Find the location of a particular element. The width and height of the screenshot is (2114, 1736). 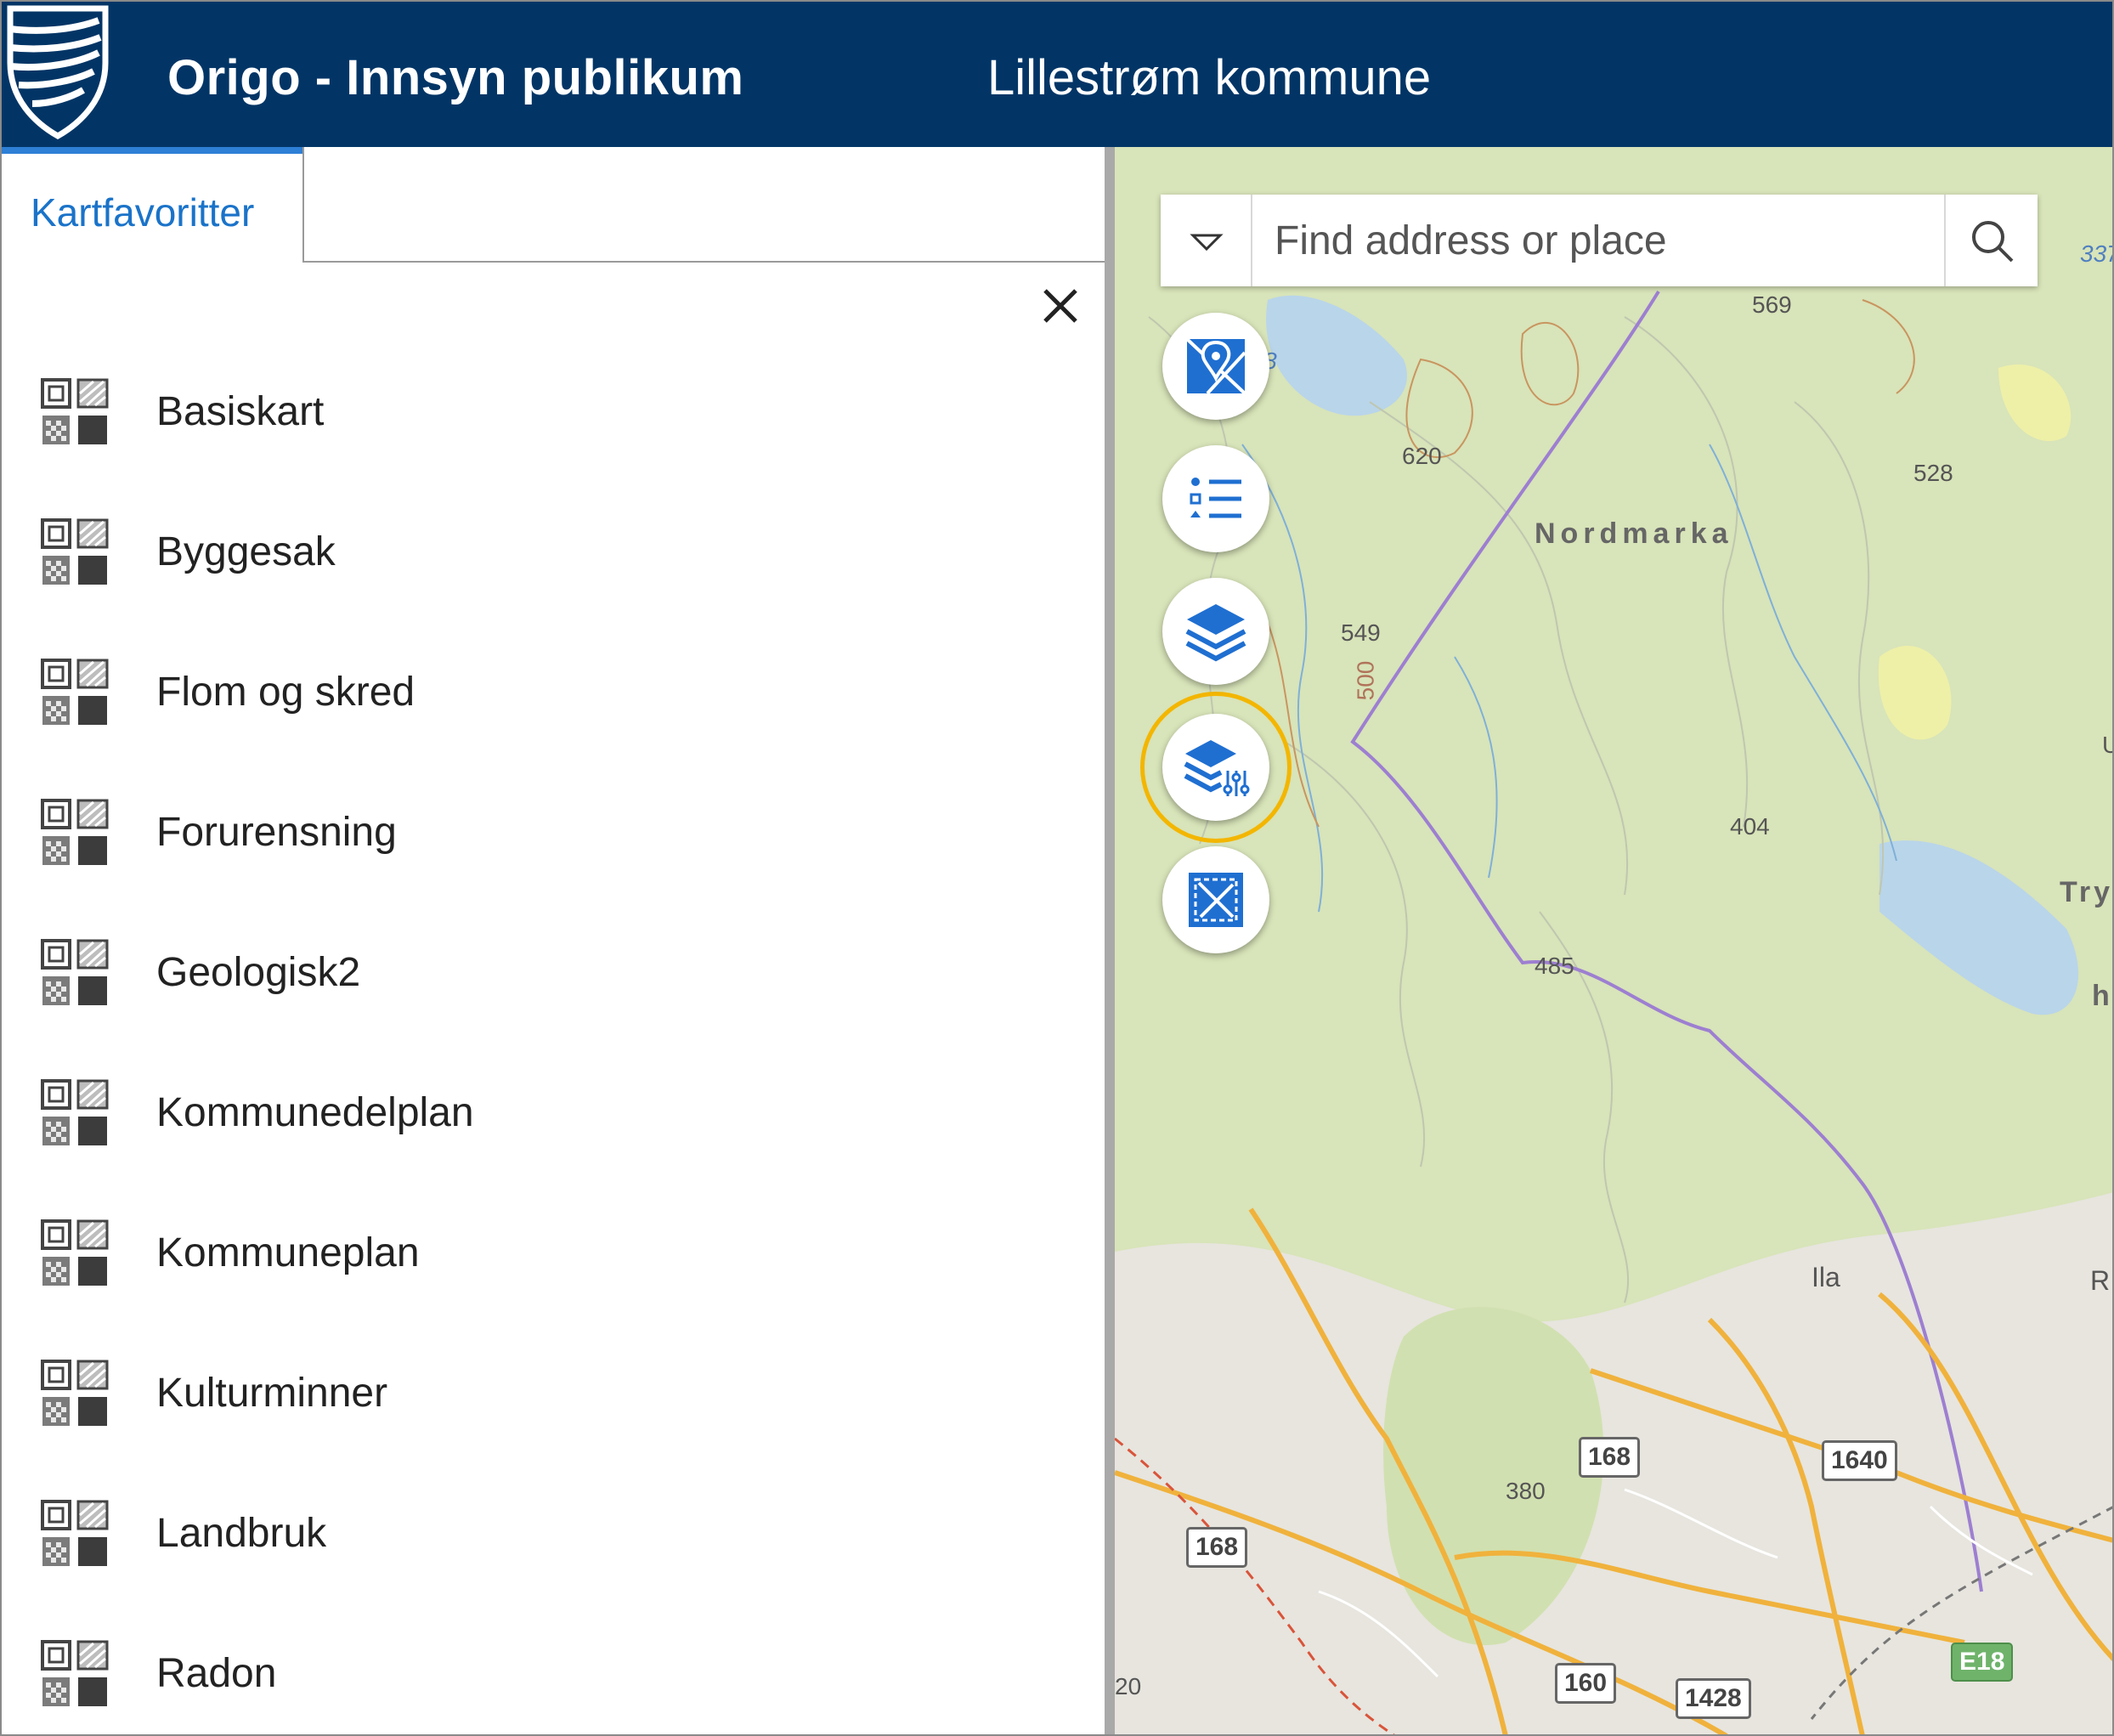

map-height-label: 404 is located at coordinates (1750, 827).